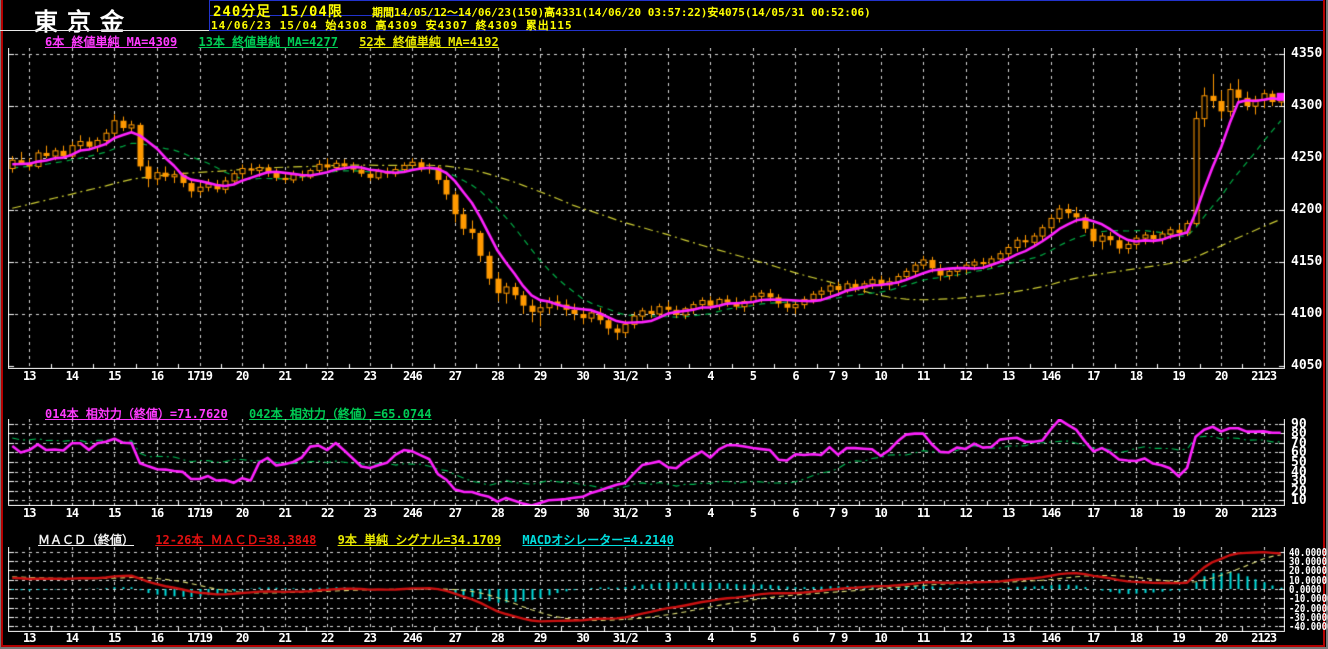 Image resolution: width=1328 pixels, height=649 pixels. Describe the element at coordinates (646, 589) in the screenshot. I see `macd-chart-canvas` at that location.